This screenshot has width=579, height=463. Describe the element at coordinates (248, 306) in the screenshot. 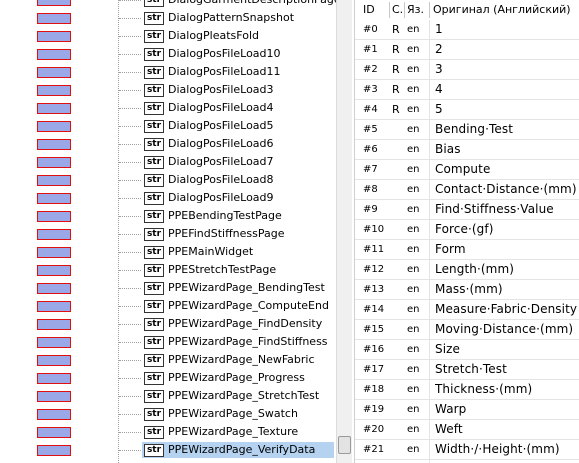

I see `tree-item-label: PPEWizardPage_ComputeEnd` at that location.